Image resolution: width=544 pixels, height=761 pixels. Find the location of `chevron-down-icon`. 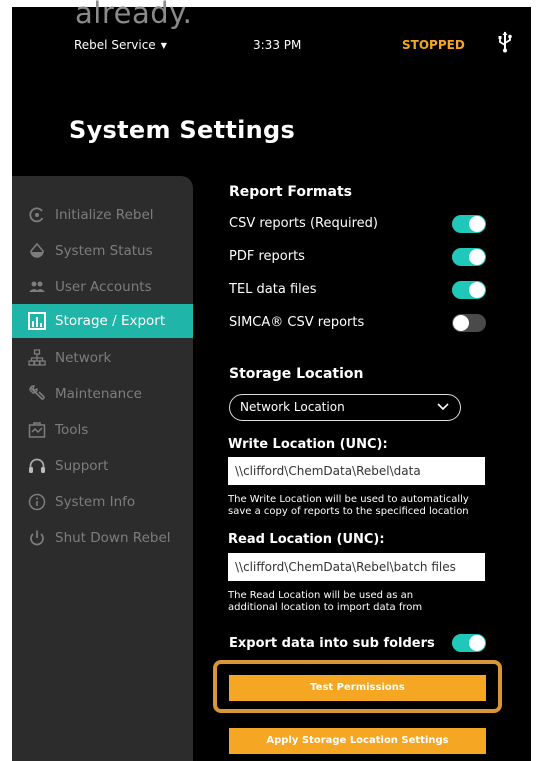

chevron-down-icon is located at coordinates (443, 407).